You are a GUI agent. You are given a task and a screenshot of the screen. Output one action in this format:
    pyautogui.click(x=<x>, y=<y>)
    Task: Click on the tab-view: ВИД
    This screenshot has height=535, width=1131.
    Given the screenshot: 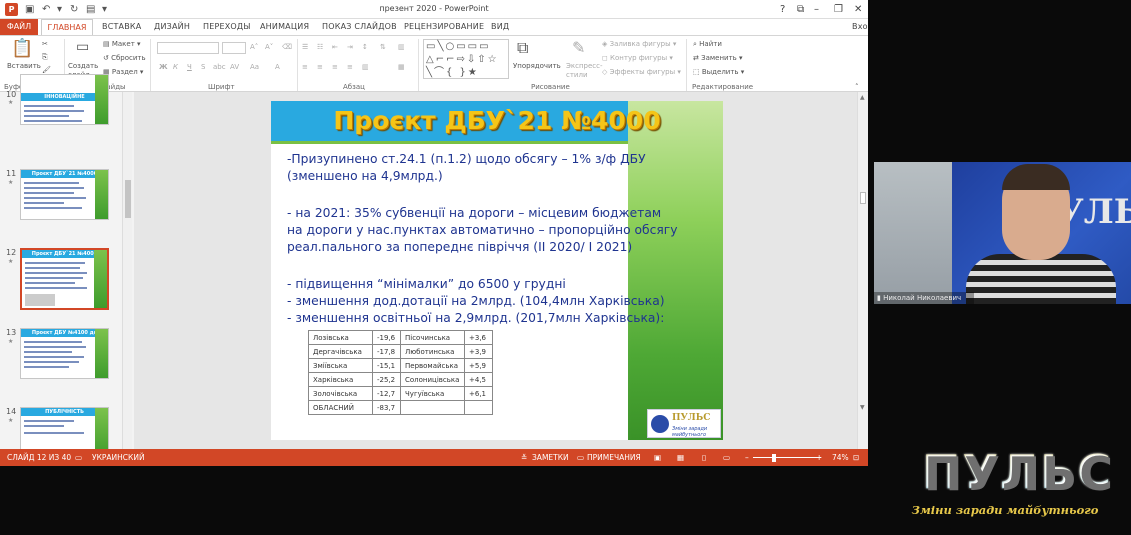 What is the action you would take?
    pyautogui.click(x=500, y=26)
    